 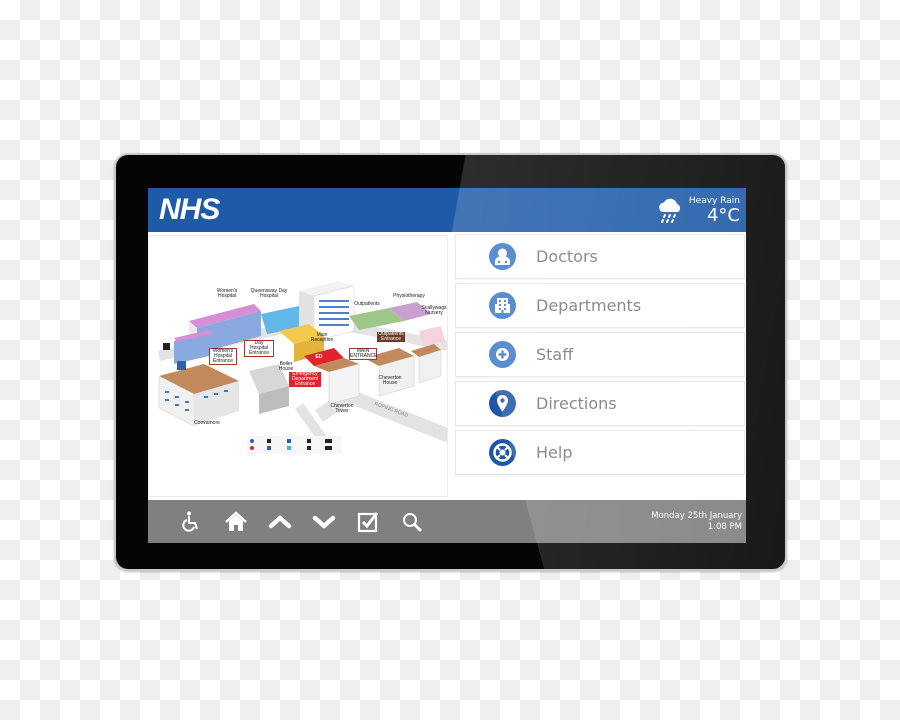 What do you see at coordinates (294, 445) in the screenshot?
I see `map-legend` at bounding box center [294, 445].